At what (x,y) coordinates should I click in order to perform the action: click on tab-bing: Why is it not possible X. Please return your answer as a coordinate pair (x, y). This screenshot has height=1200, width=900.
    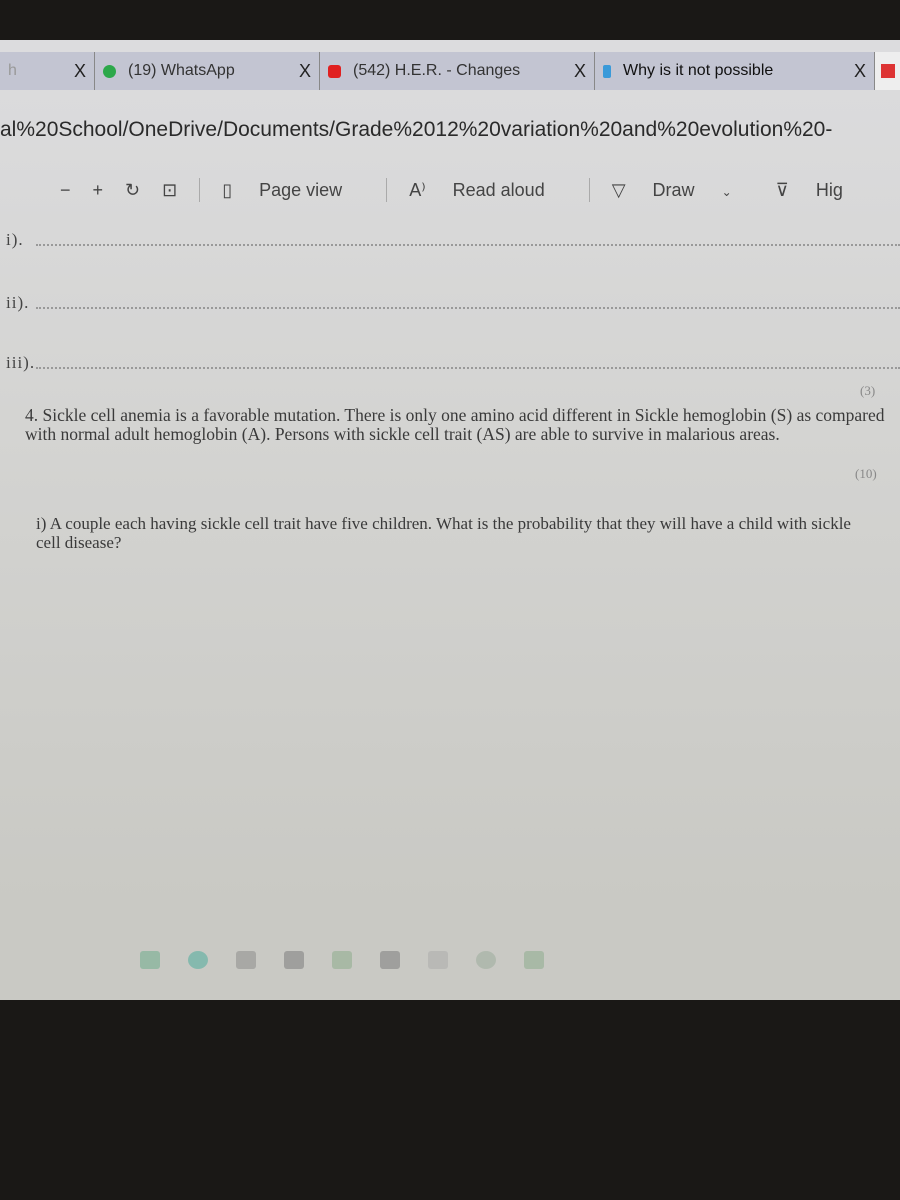
    Looking at the image, I should click on (735, 71).